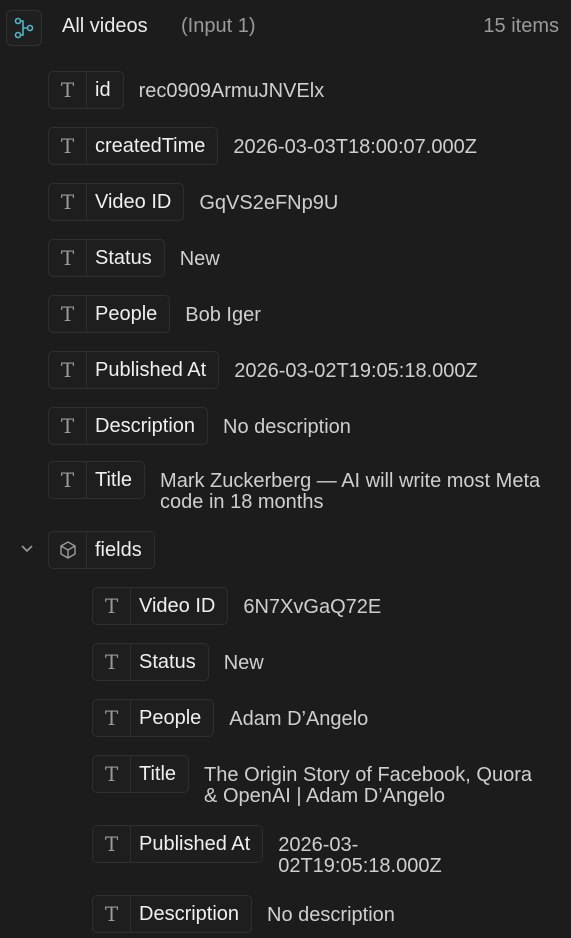  What do you see at coordinates (285, 28) in the screenshot?
I see `node-header: All videos (Input 1) 15 items` at bounding box center [285, 28].